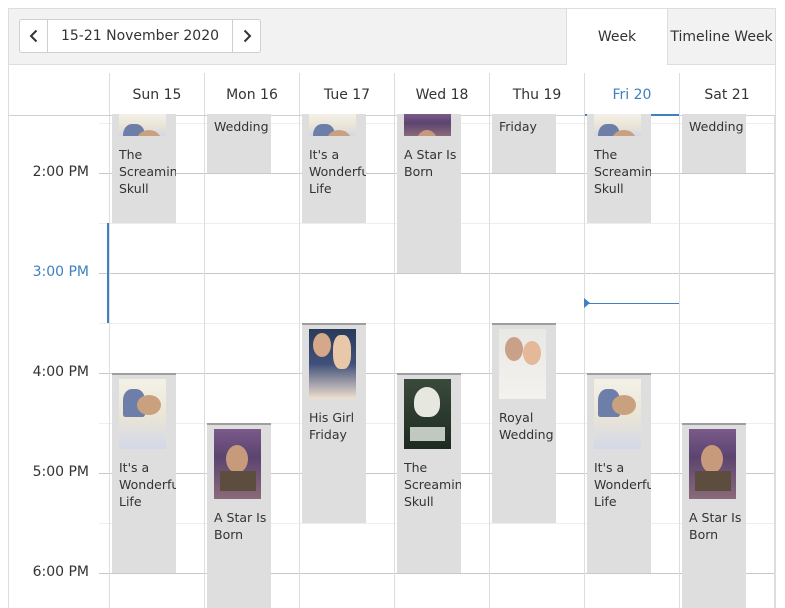  Describe the element at coordinates (536, 94) in the screenshot. I see `day-header: Thu 19` at that location.